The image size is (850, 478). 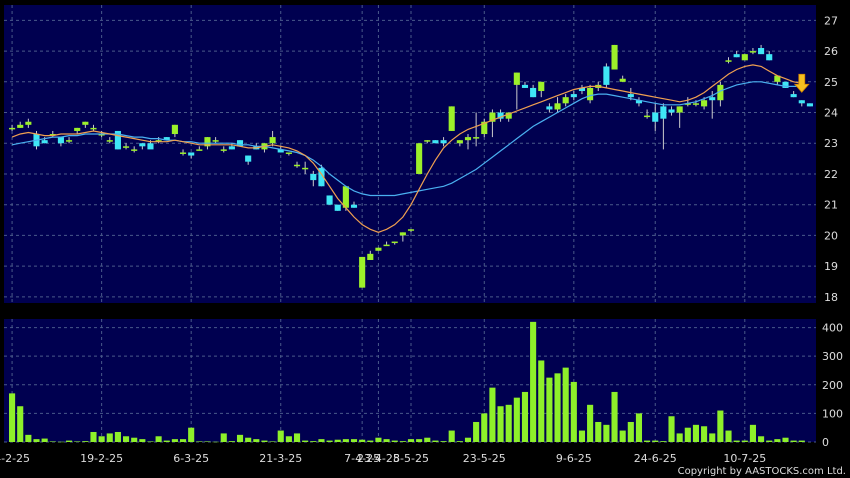 What do you see at coordinates (831, 143) in the screenshot?
I see `price-tick-label: 23` at bounding box center [831, 143].